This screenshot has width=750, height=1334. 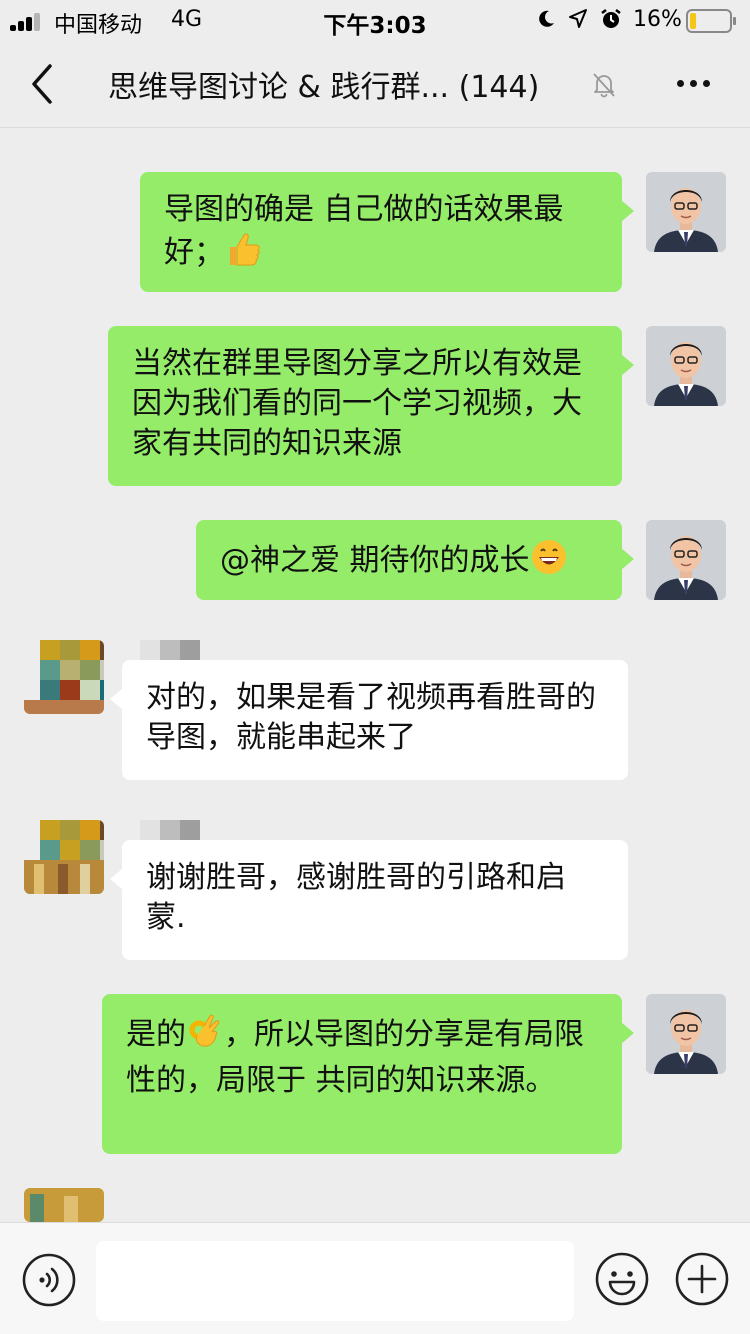 What do you see at coordinates (657, 19) in the screenshot?
I see `battery-percentage: 16%` at bounding box center [657, 19].